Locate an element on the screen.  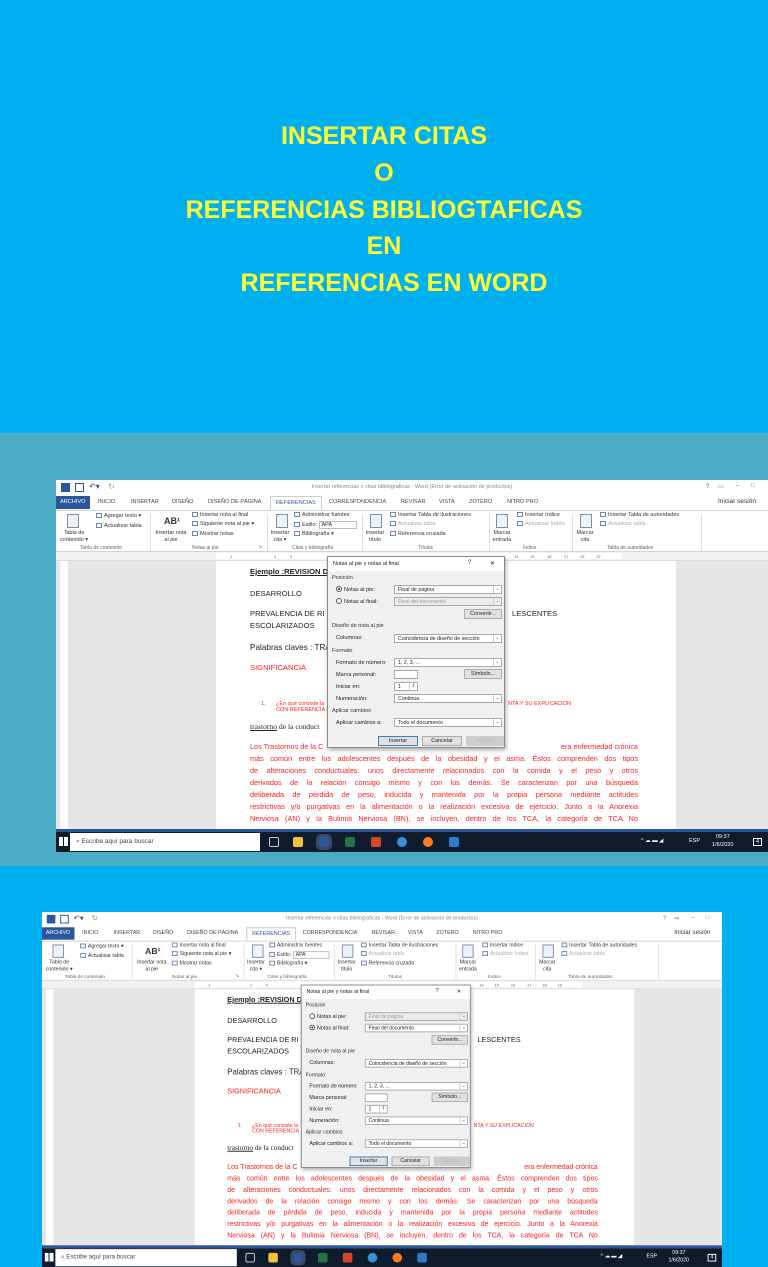
tab-revisar: REVISAR is located at coordinates (413, 502).